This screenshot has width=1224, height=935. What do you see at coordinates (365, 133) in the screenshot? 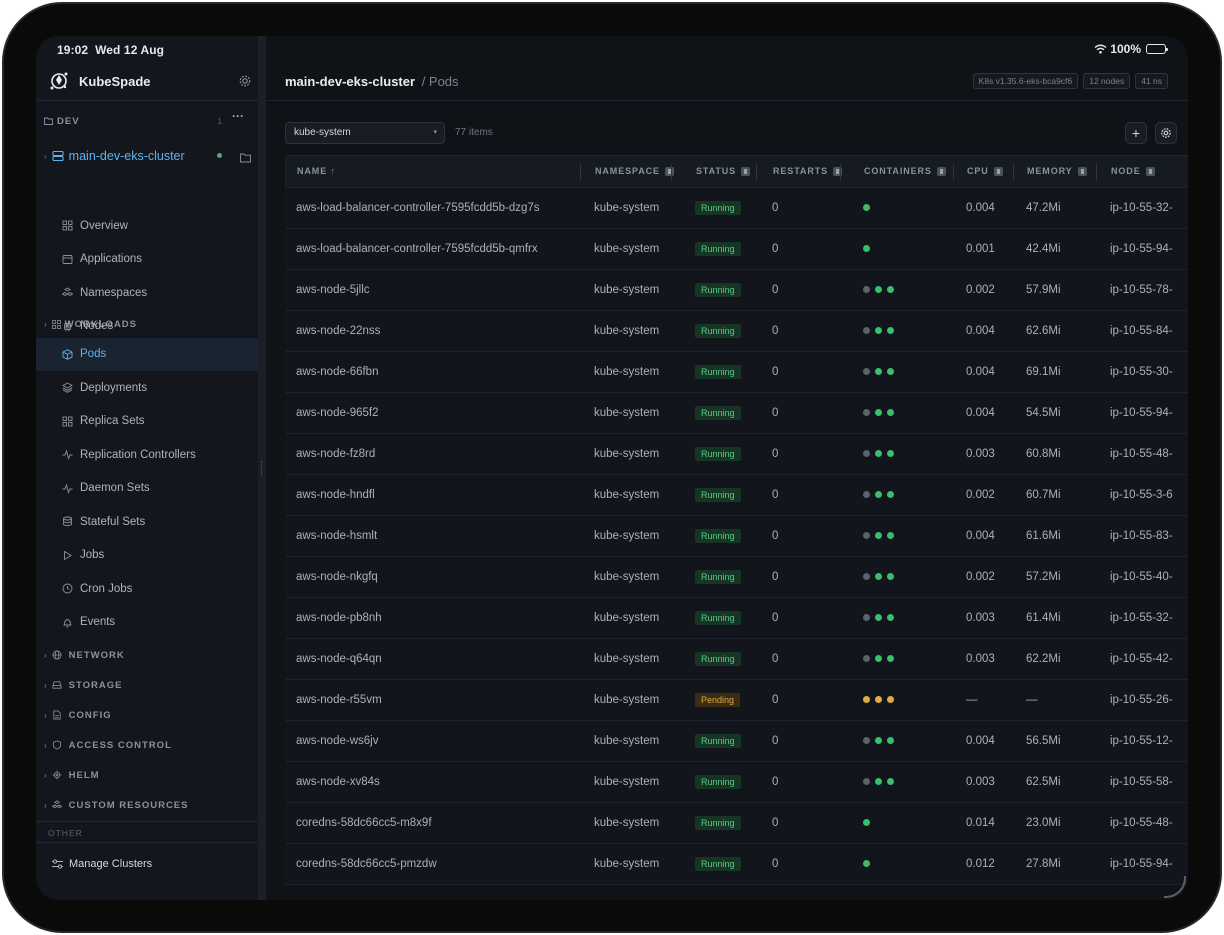
I see `namespace-select: kube-system ▾` at bounding box center [365, 133].